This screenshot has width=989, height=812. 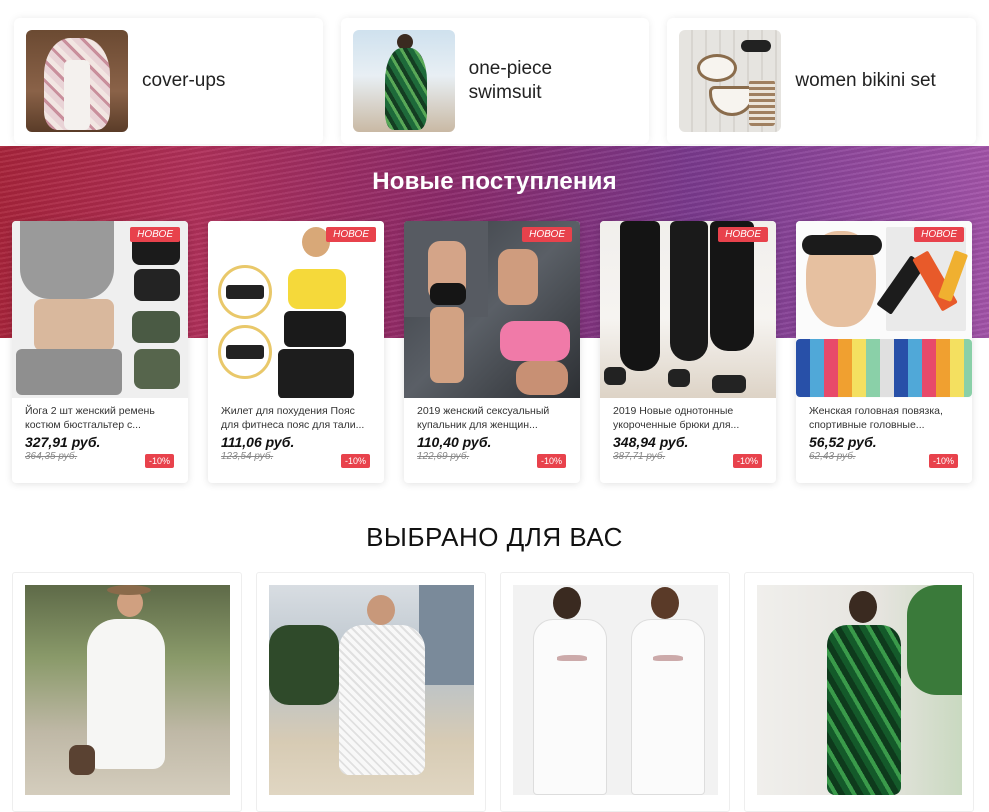 What do you see at coordinates (51, 456) in the screenshot?
I see `product-old-price: 364,35 руб.` at bounding box center [51, 456].